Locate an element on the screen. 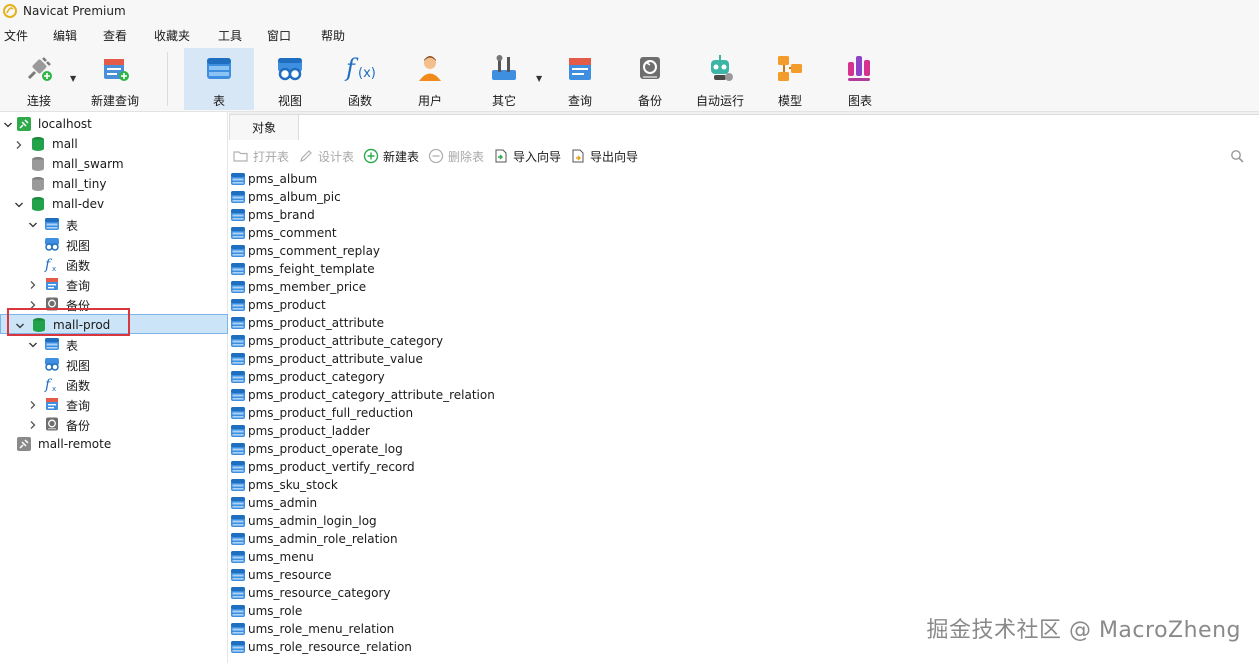  table-row: pms_product_attribute is located at coordinates (306, 323).